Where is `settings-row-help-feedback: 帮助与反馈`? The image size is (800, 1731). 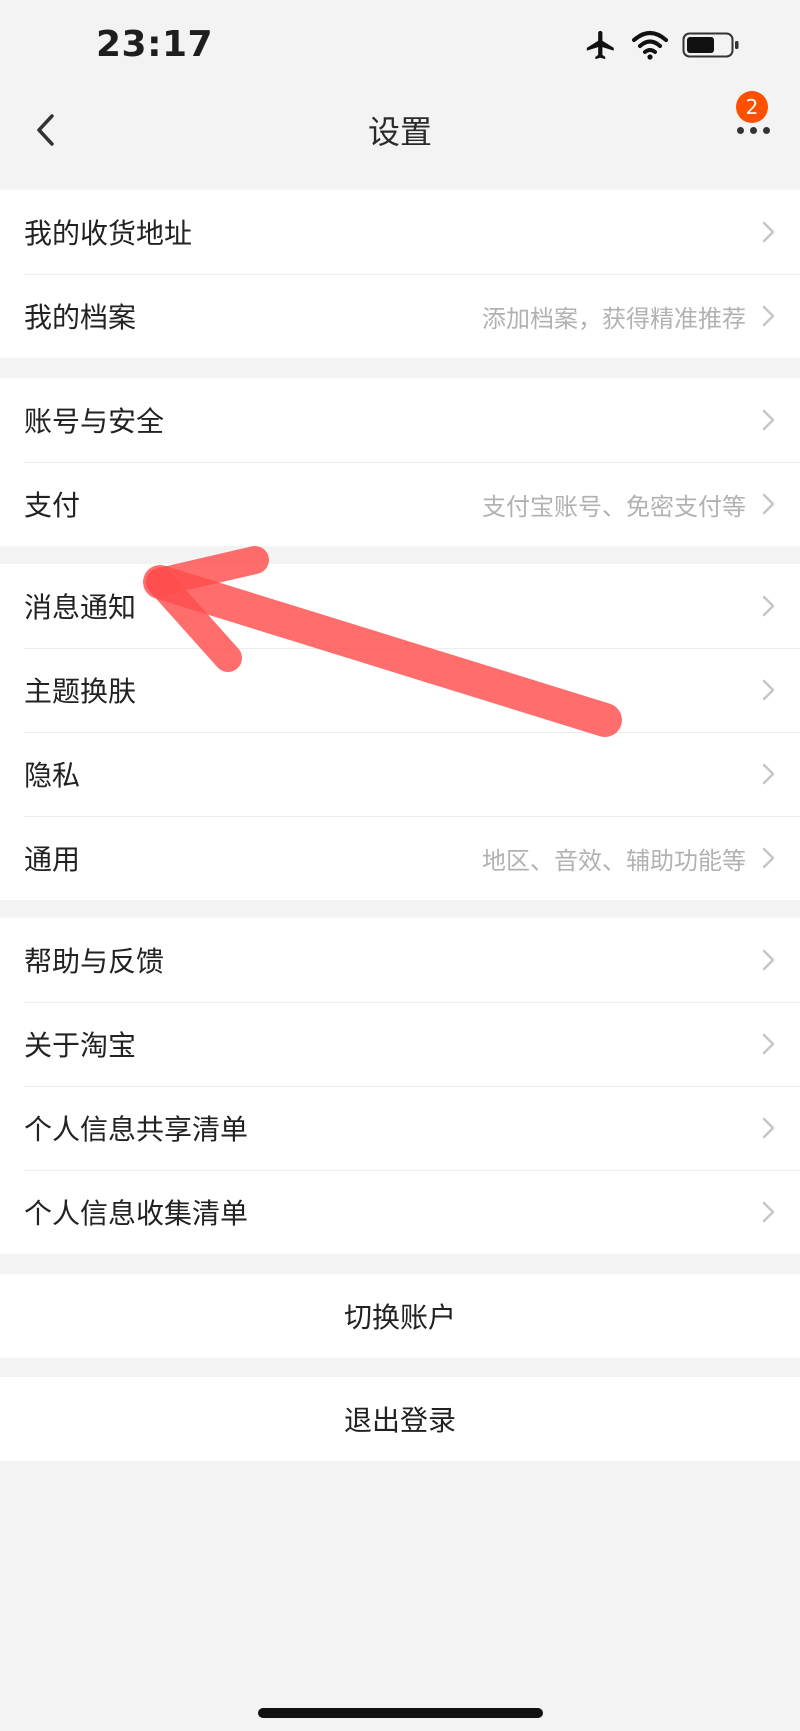
settings-row-help-feedback: 帮助与反馈 is located at coordinates (400, 960).